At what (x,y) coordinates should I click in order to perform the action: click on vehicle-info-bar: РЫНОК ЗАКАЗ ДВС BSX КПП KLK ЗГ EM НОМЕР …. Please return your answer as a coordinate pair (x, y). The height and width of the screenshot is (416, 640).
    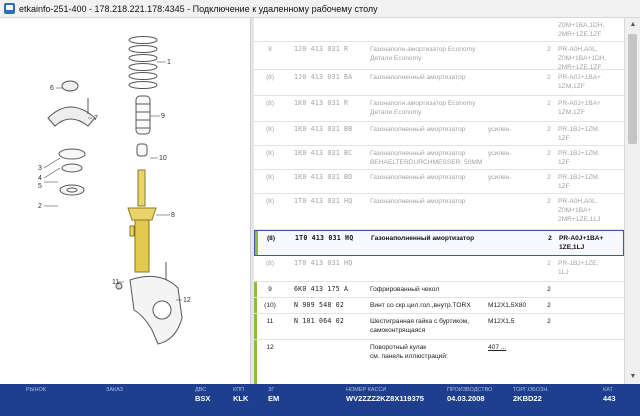
    Looking at the image, I should click on (320, 400).